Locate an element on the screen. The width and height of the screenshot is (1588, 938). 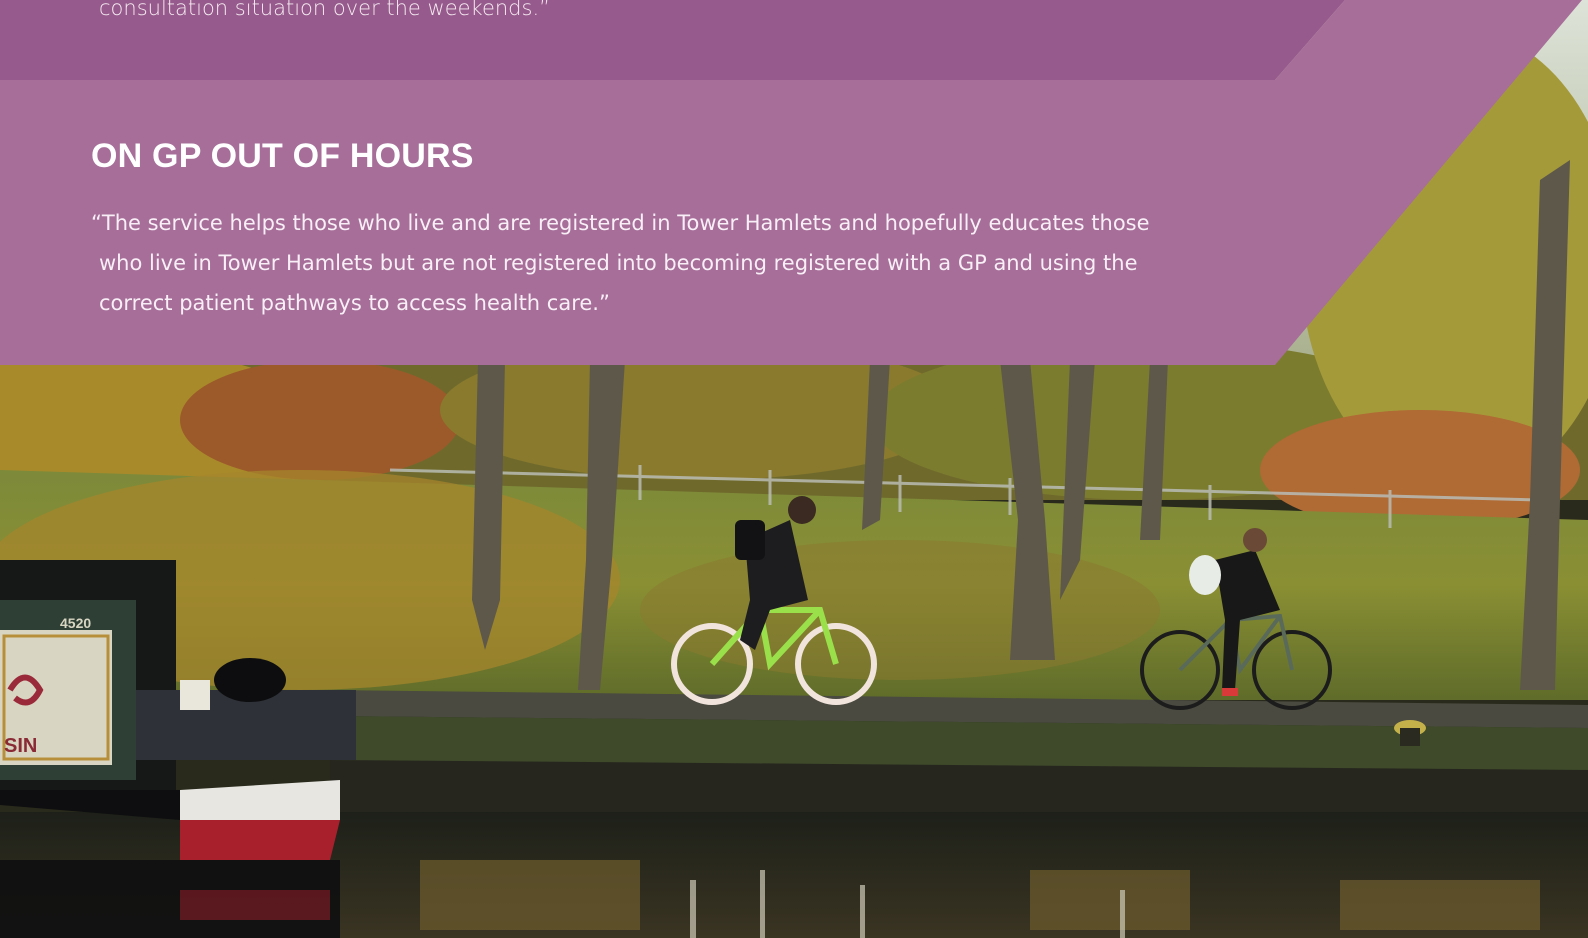
section-heading: ON GP OUT OF HOURS is located at coordinates (282, 156).